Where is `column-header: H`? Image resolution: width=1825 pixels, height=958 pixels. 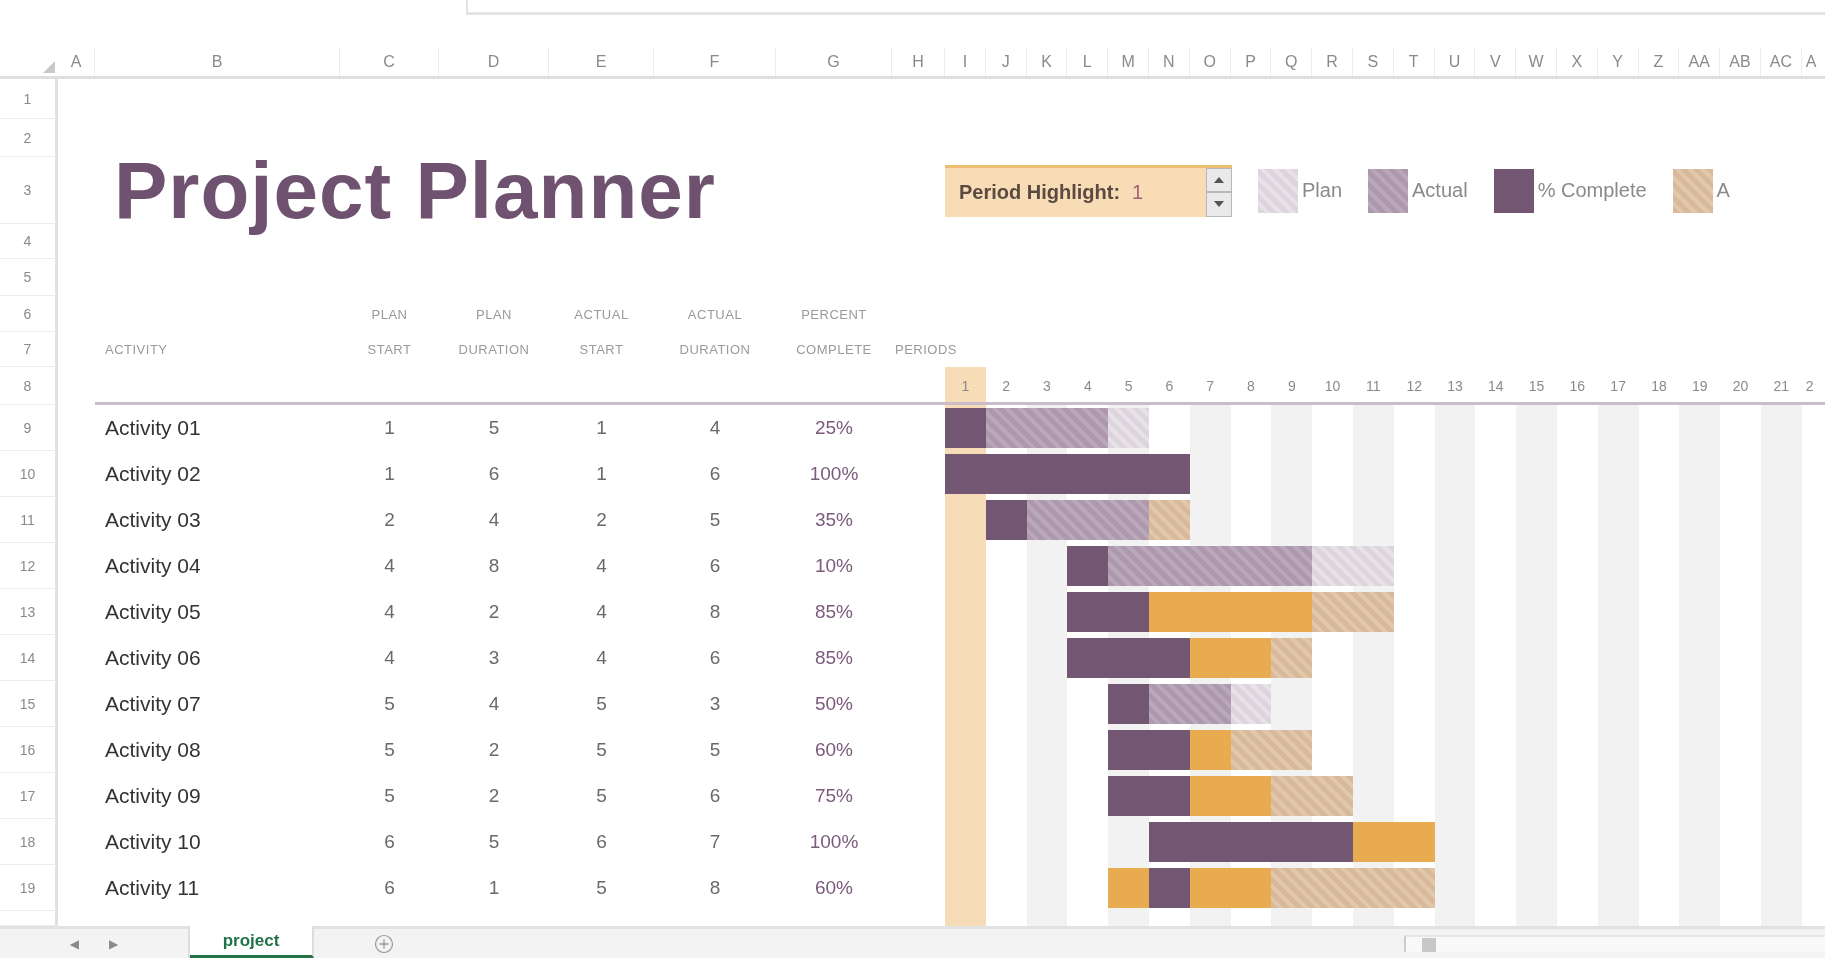
column-header: H is located at coordinates (918, 62).